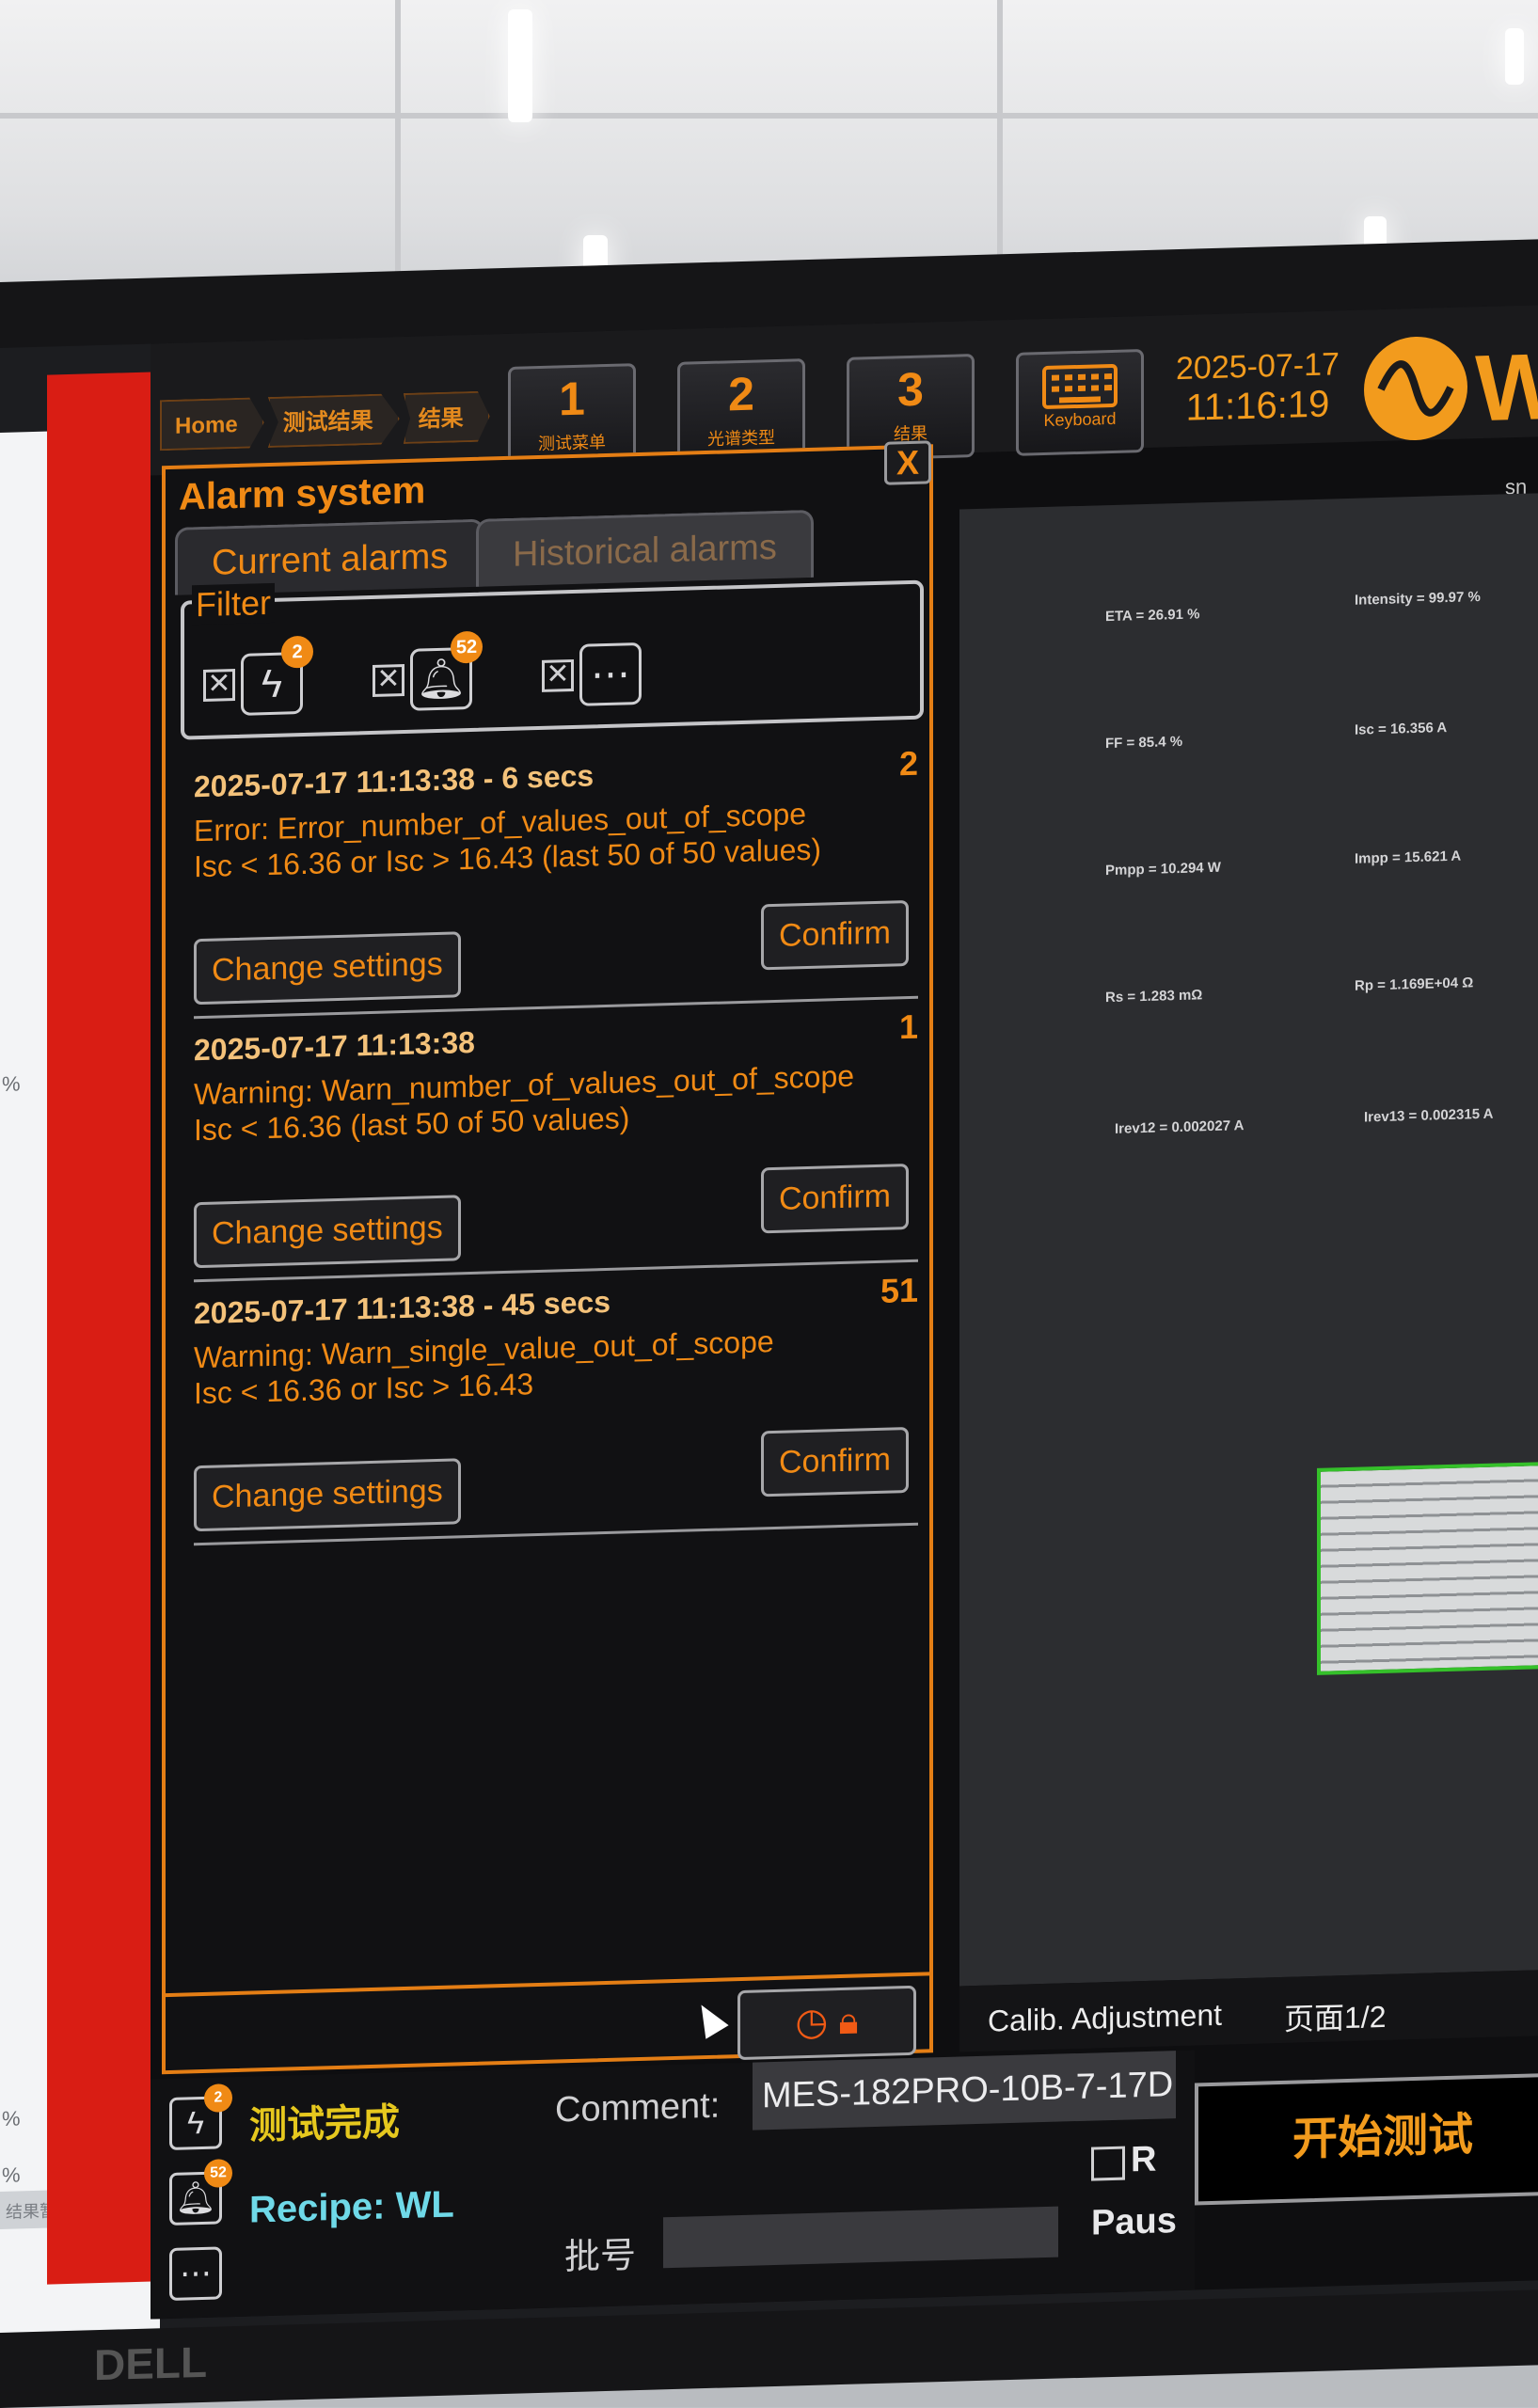 The height and width of the screenshot is (2408, 1538). What do you see at coordinates (303, 494) in the screenshot?
I see `alarm-dialog-title: Alarm system` at bounding box center [303, 494].